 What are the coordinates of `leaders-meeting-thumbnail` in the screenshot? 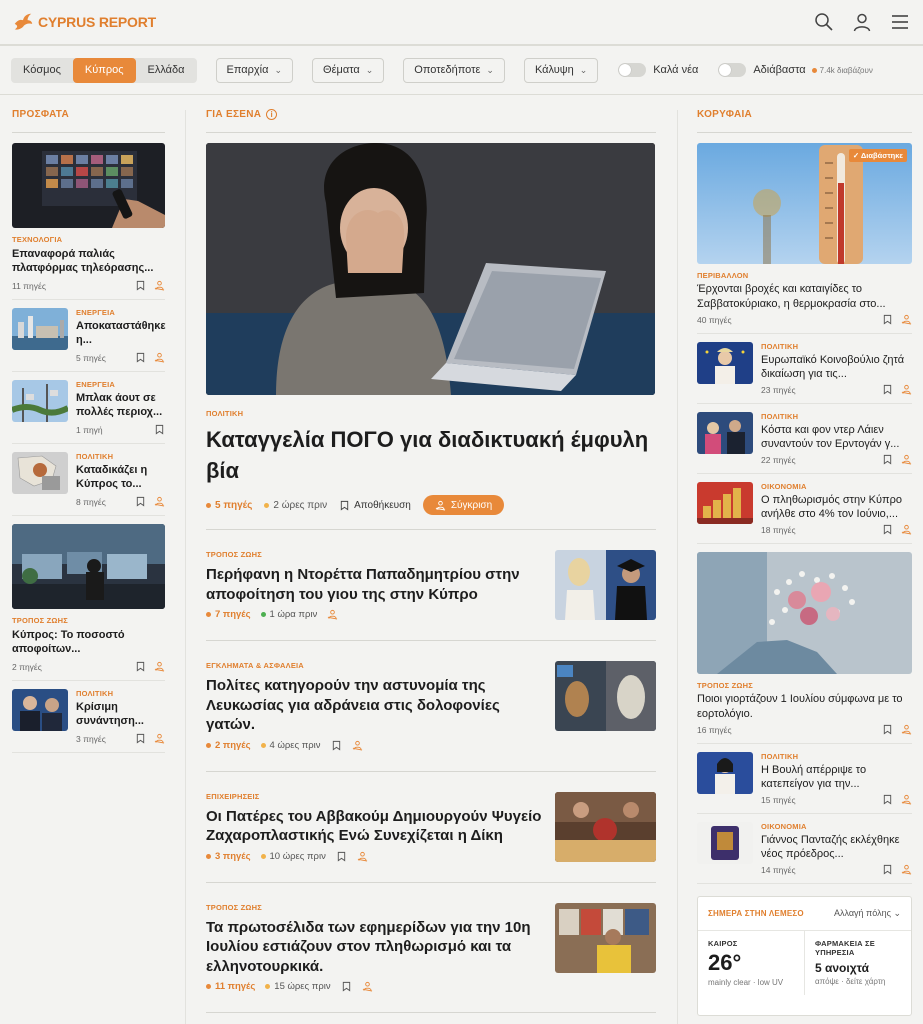 It's located at (725, 433).